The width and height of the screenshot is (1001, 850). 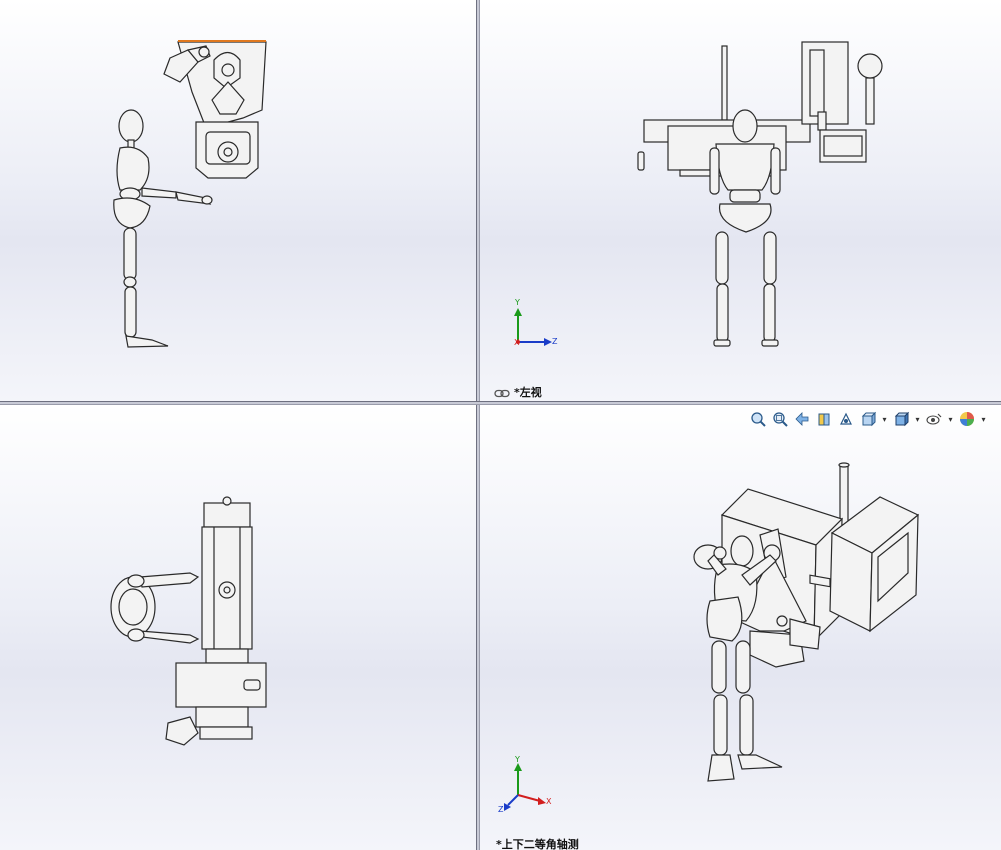 What do you see at coordinates (502, 393) in the screenshot?
I see `link-views-icon` at bounding box center [502, 393].